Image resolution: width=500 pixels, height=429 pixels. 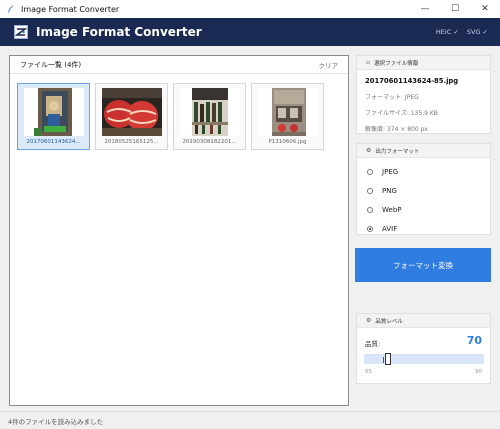 What do you see at coordinates (21, 32) in the screenshot?
I see `app-logo-icon` at bounding box center [21, 32].